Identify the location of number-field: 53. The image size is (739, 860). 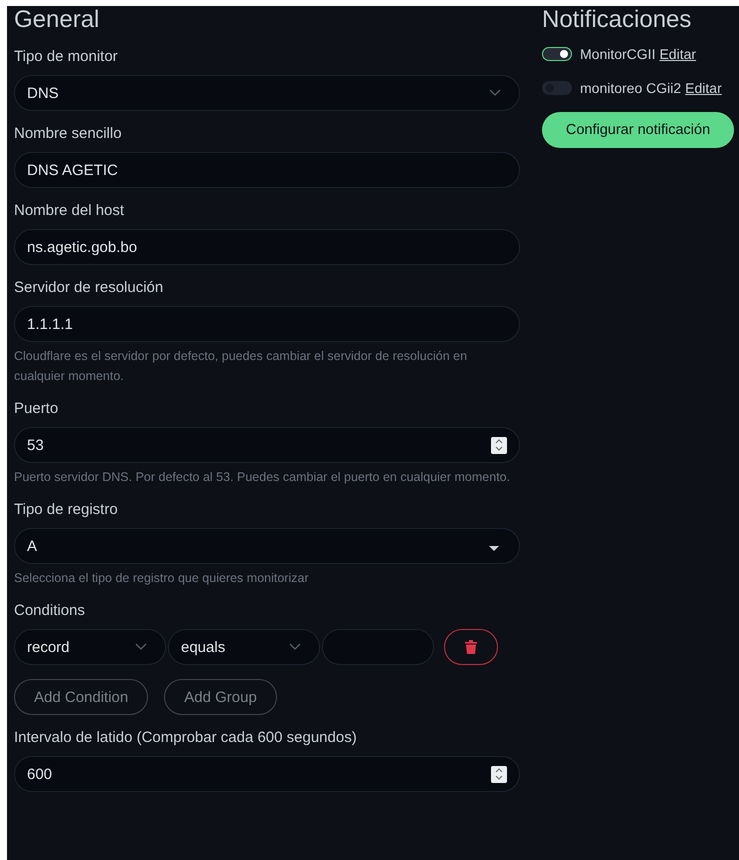
(267, 445).